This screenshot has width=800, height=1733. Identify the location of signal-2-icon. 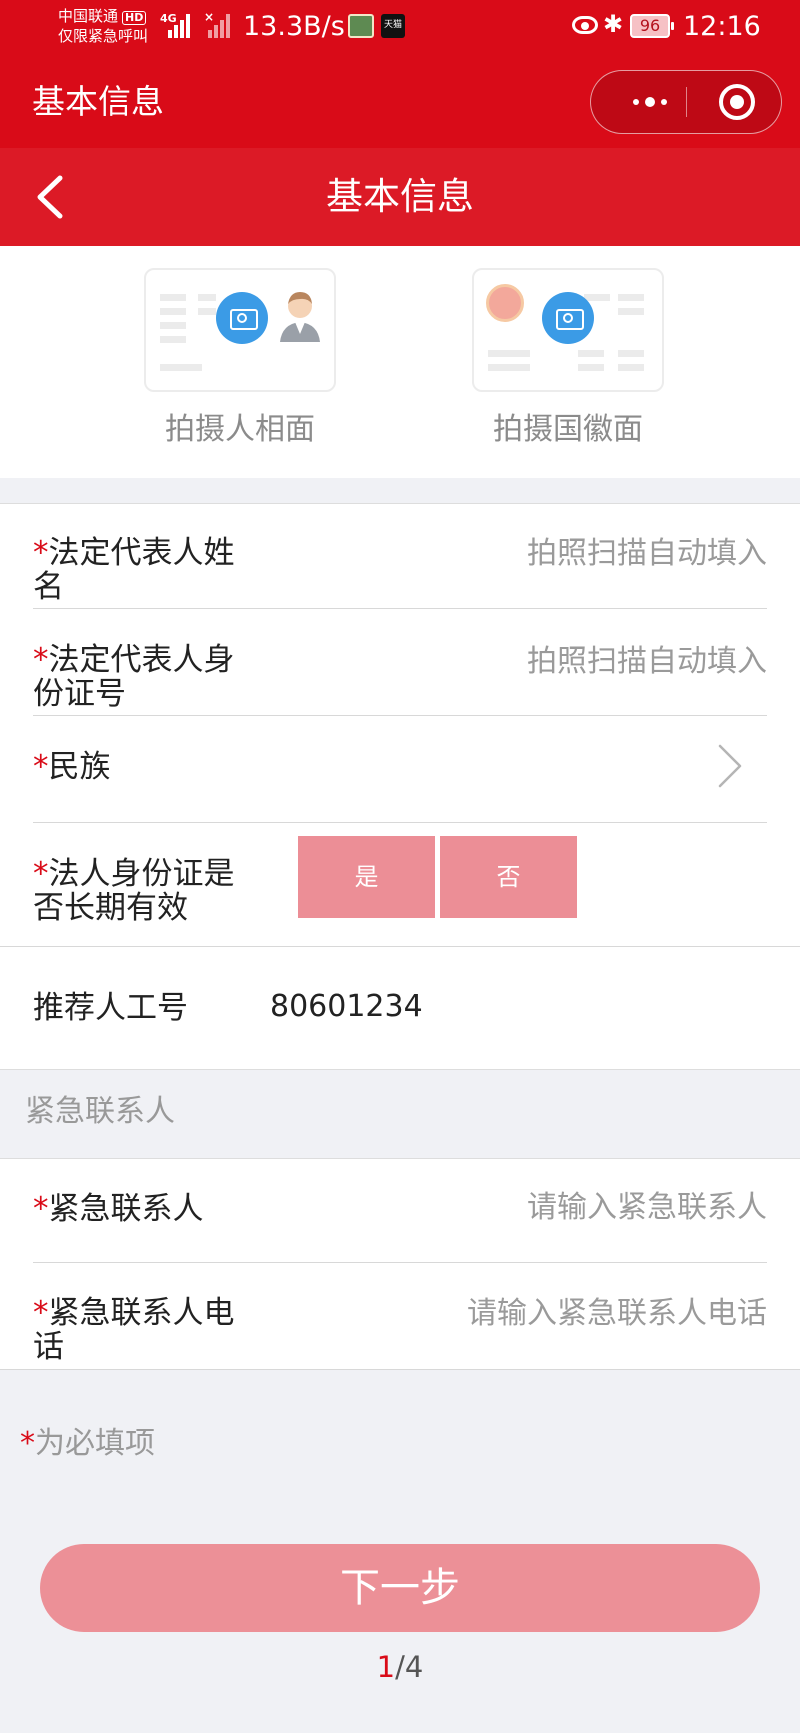
(219, 24).